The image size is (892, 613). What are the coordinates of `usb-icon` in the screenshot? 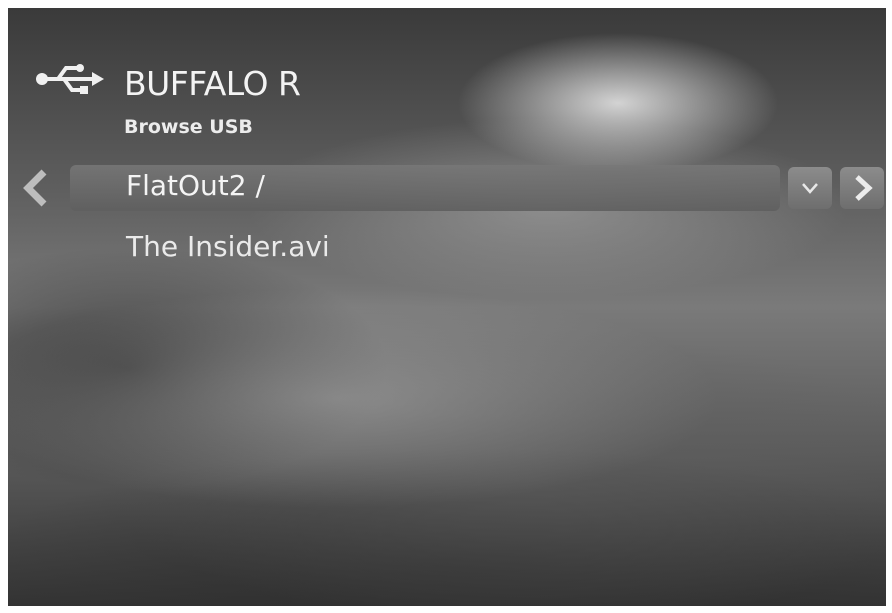 It's located at (70, 79).